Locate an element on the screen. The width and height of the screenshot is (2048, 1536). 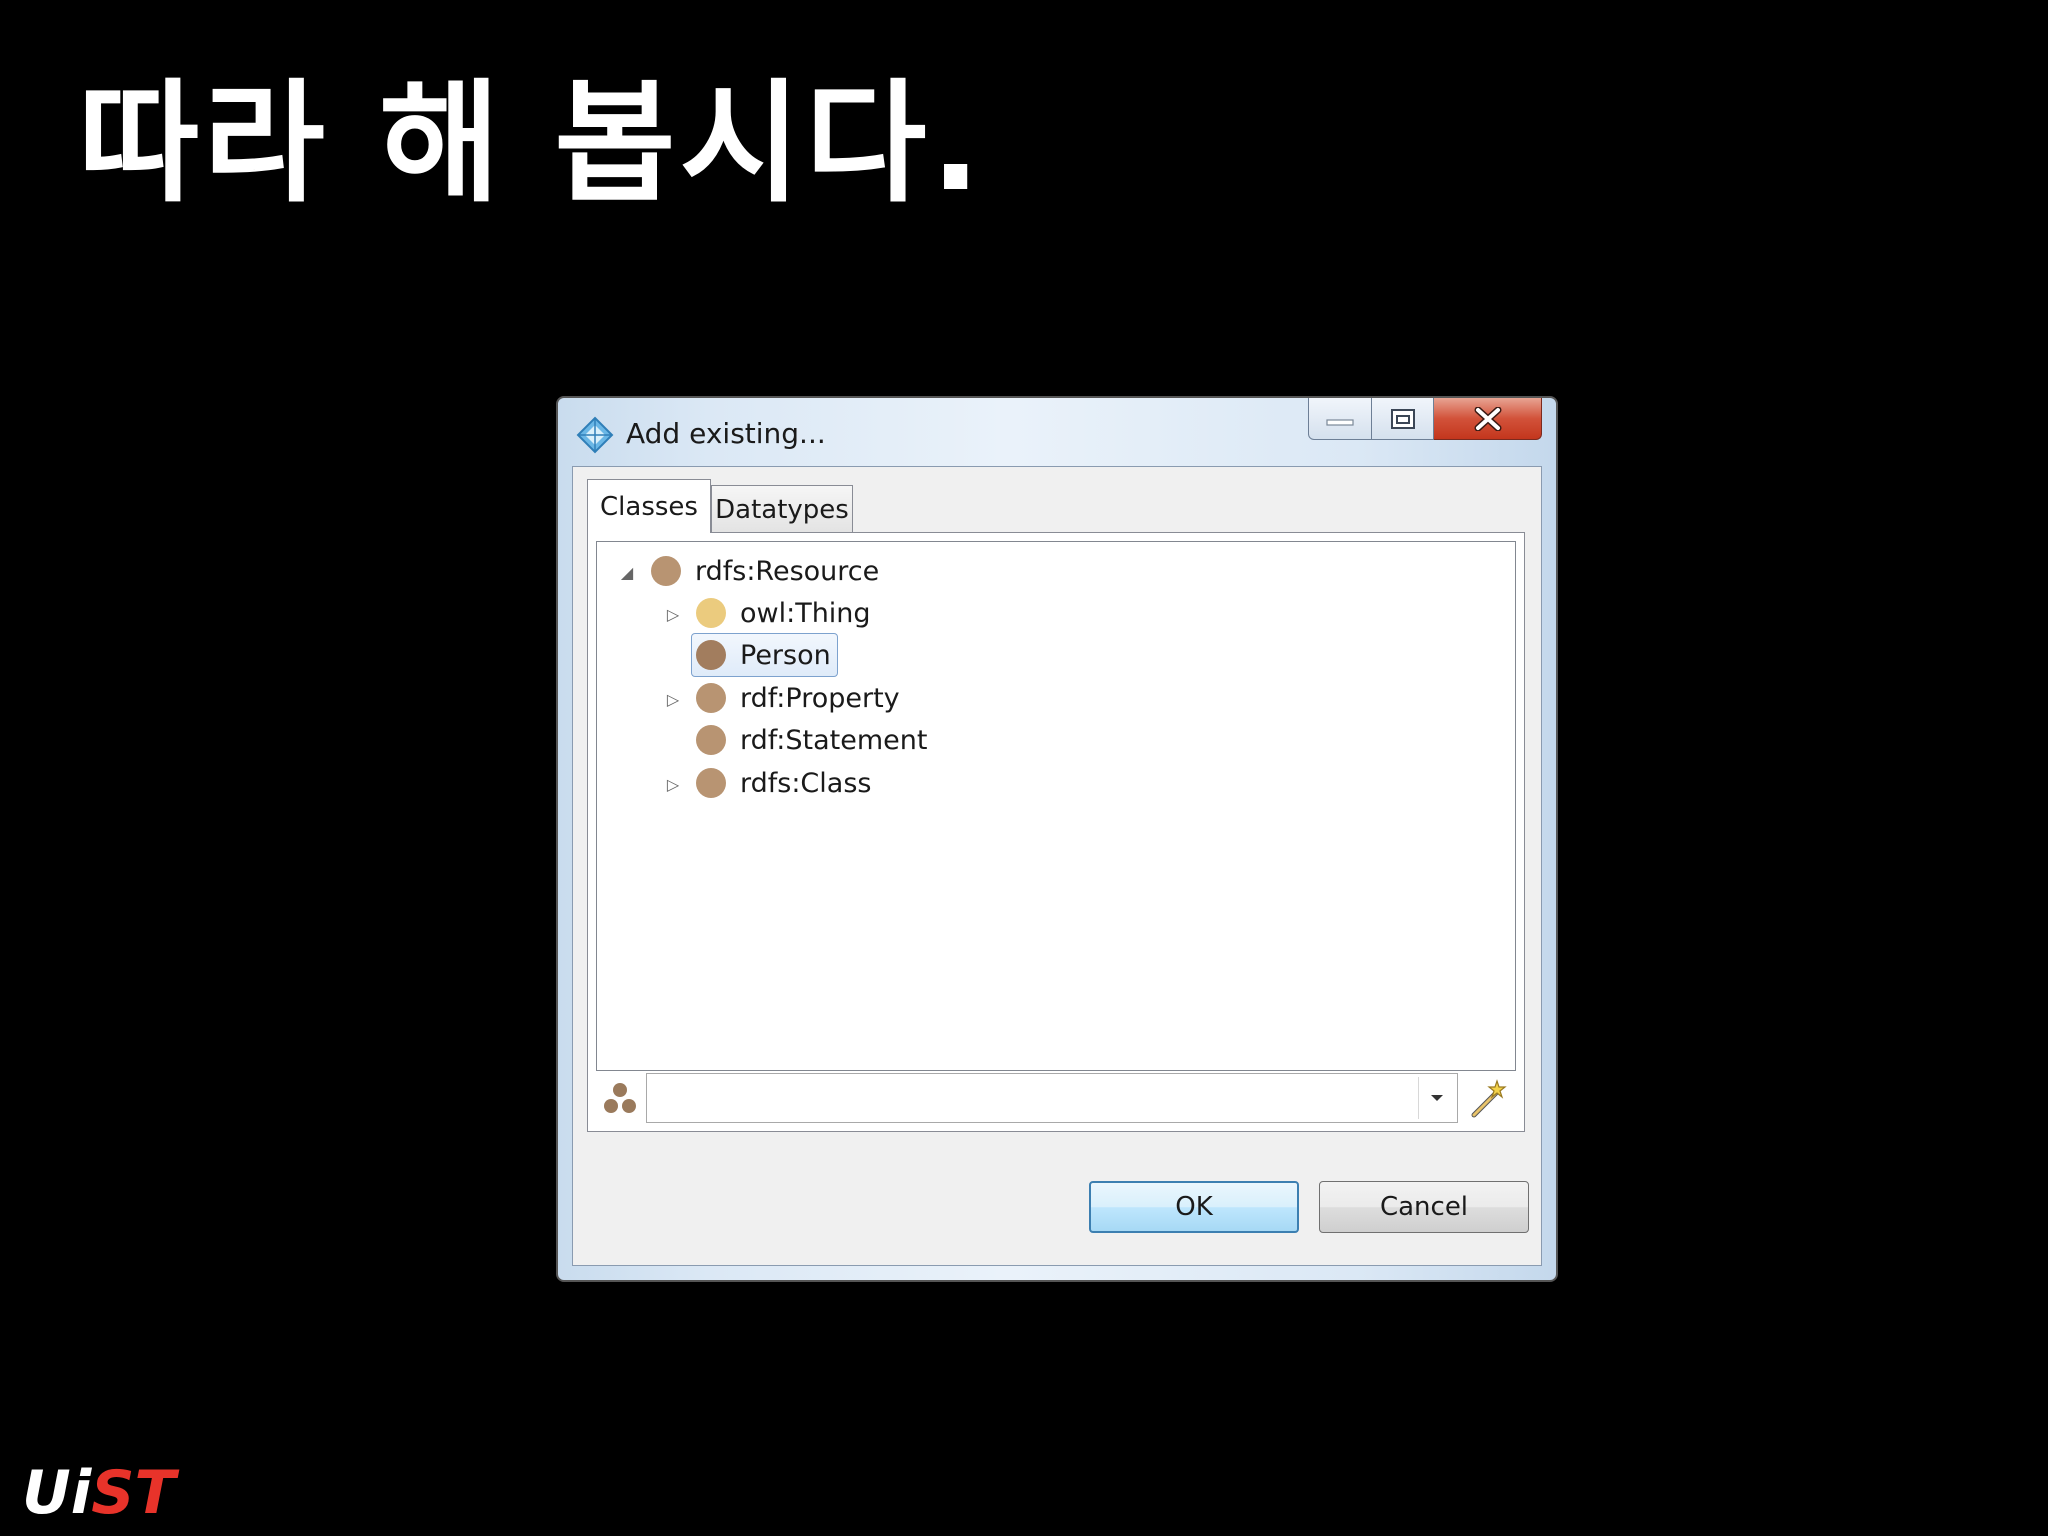
search-row is located at coordinates (1056, 1098).